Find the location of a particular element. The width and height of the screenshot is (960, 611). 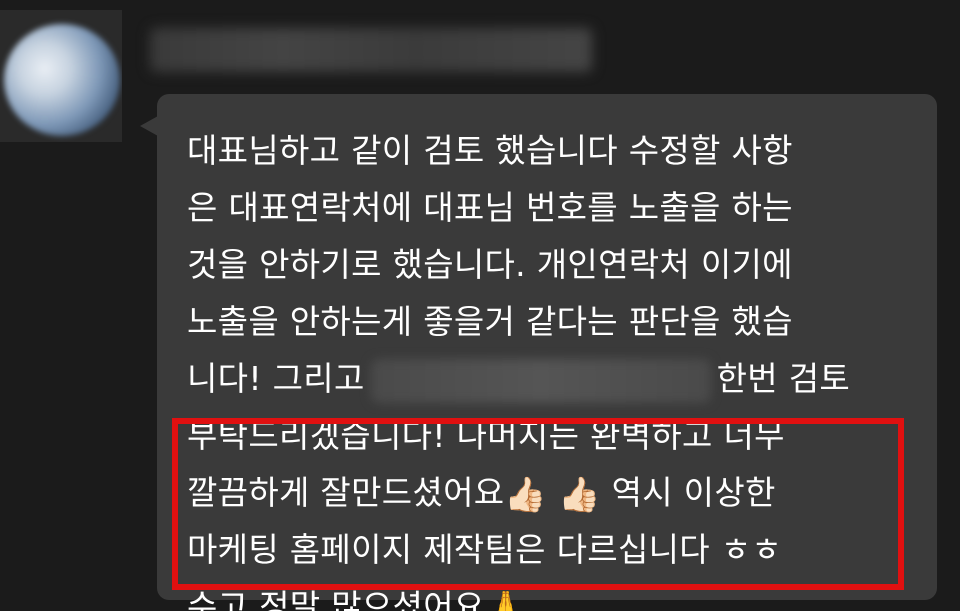

avatar is located at coordinates (61, 76).